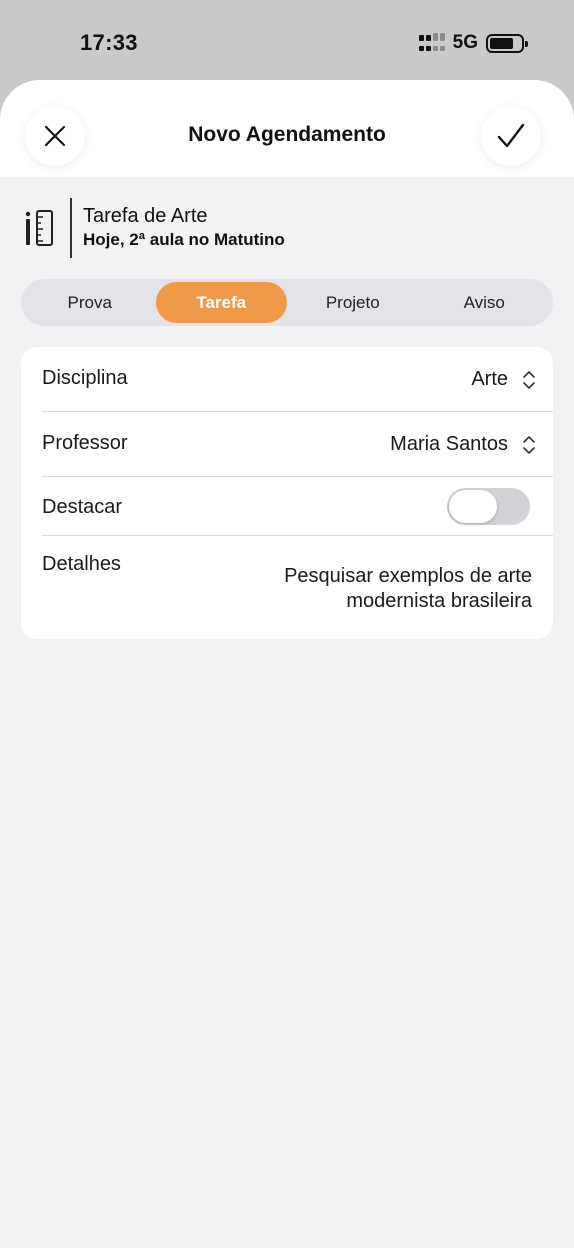 The width and height of the screenshot is (574, 1248). Describe the element at coordinates (184, 228) in the screenshot. I see `summary-text: Tarefa de Arte Hoje, 2ª aula no Matutino` at that location.